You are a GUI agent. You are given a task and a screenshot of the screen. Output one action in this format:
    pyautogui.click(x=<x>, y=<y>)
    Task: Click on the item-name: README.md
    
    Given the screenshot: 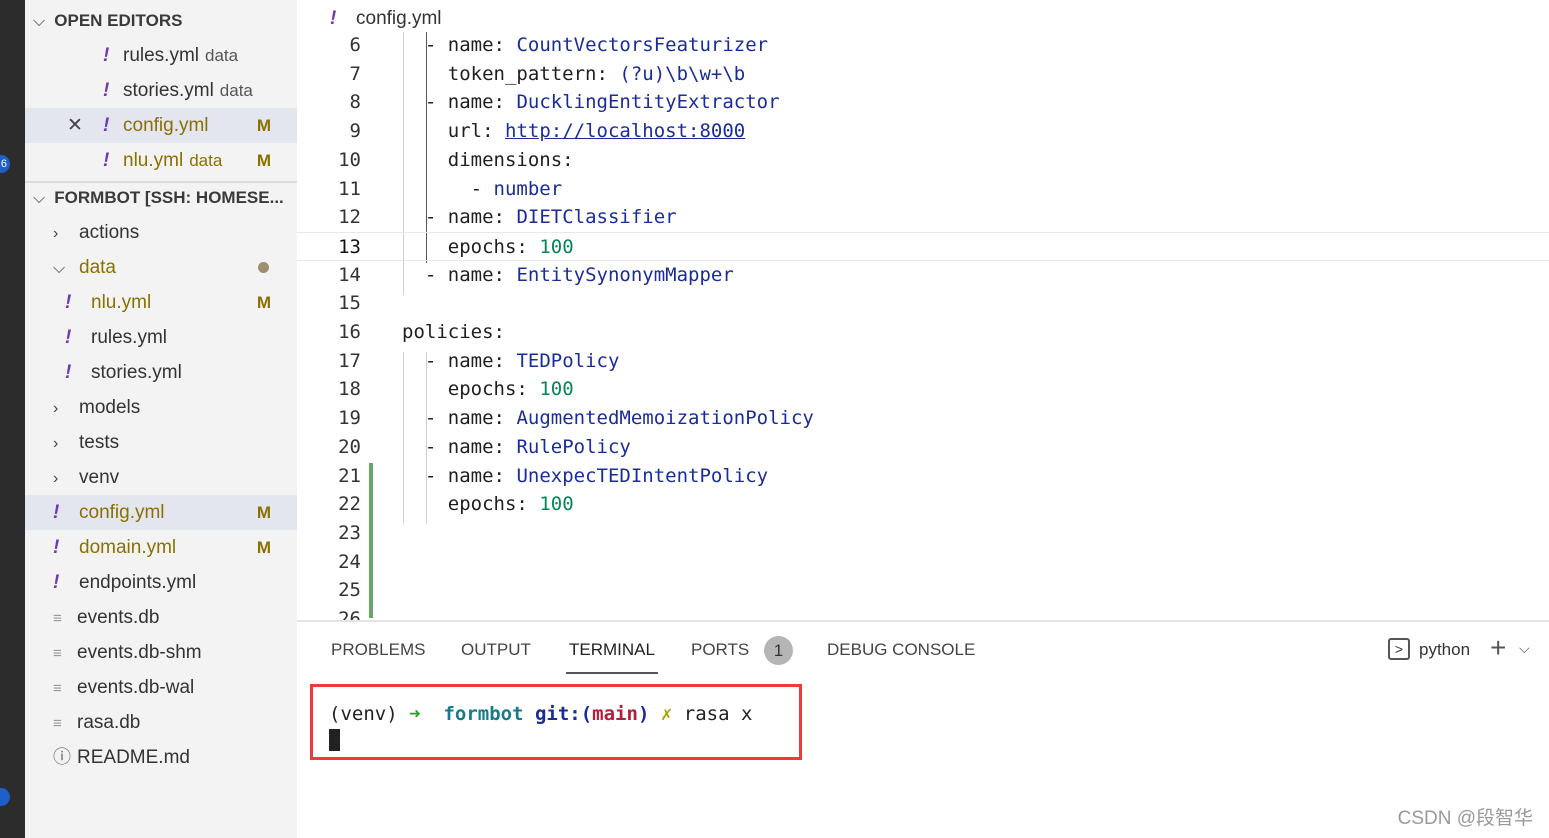 What is the action you would take?
    pyautogui.click(x=133, y=757)
    